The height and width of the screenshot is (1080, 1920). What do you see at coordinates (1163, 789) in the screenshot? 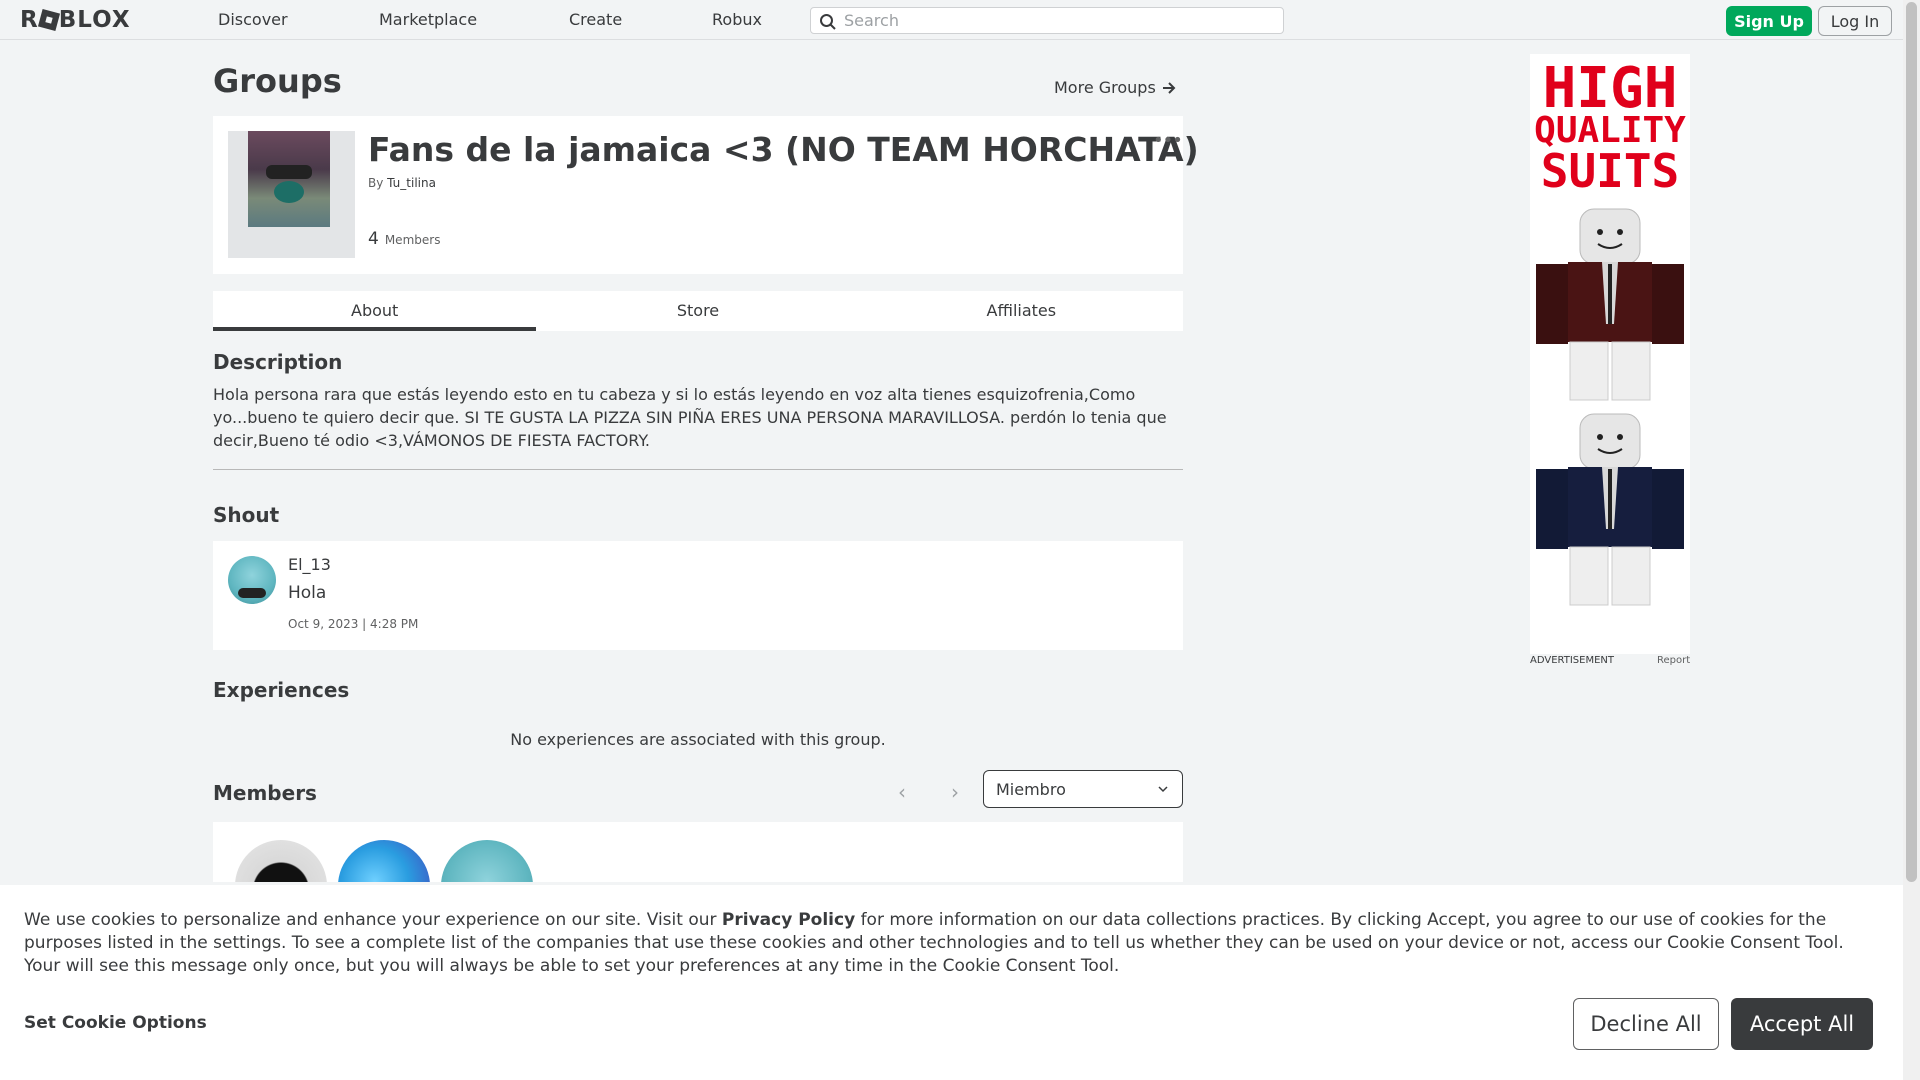
I see `chevron-down-icon` at bounding box center [1163, 789].